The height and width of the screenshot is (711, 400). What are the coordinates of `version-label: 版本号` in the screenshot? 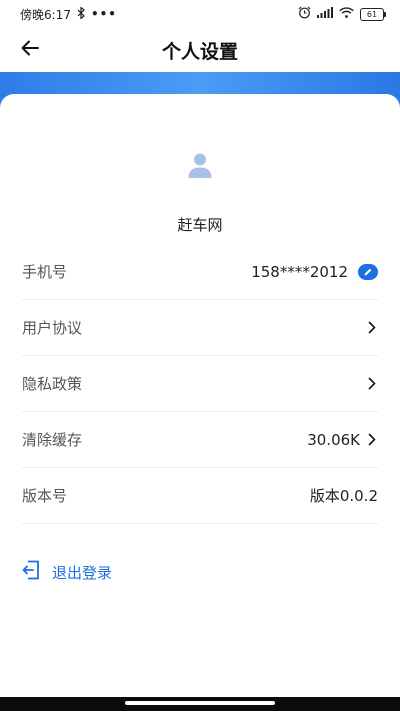 It's located at (45, 496).